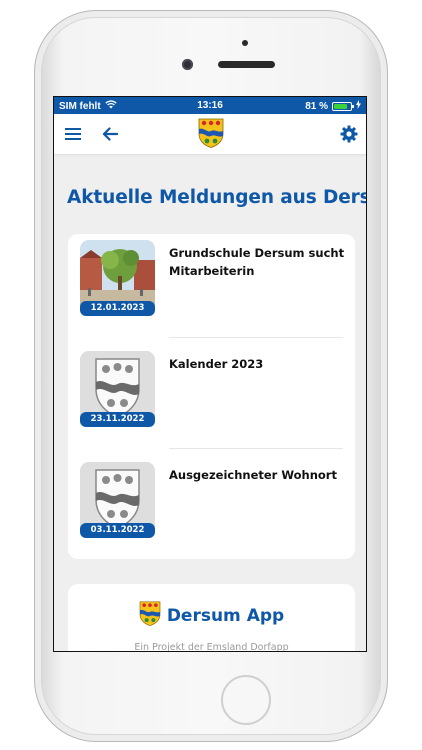  I want to click on dersum-logo, so click(211, 133).